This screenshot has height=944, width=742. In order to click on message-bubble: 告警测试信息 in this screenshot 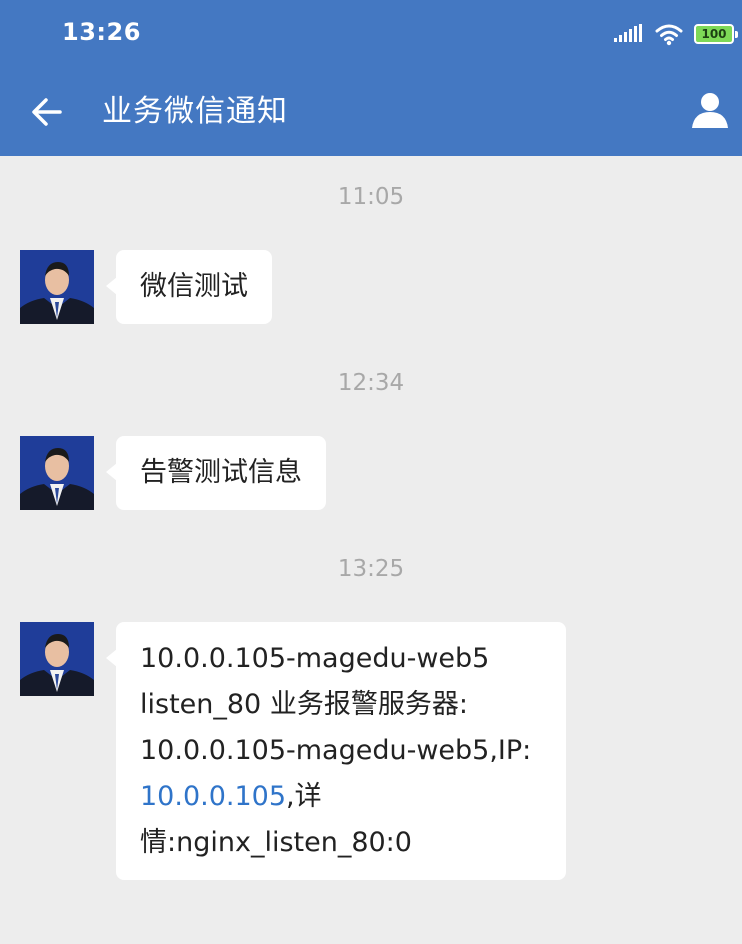, I will do `click(216, 473)`.